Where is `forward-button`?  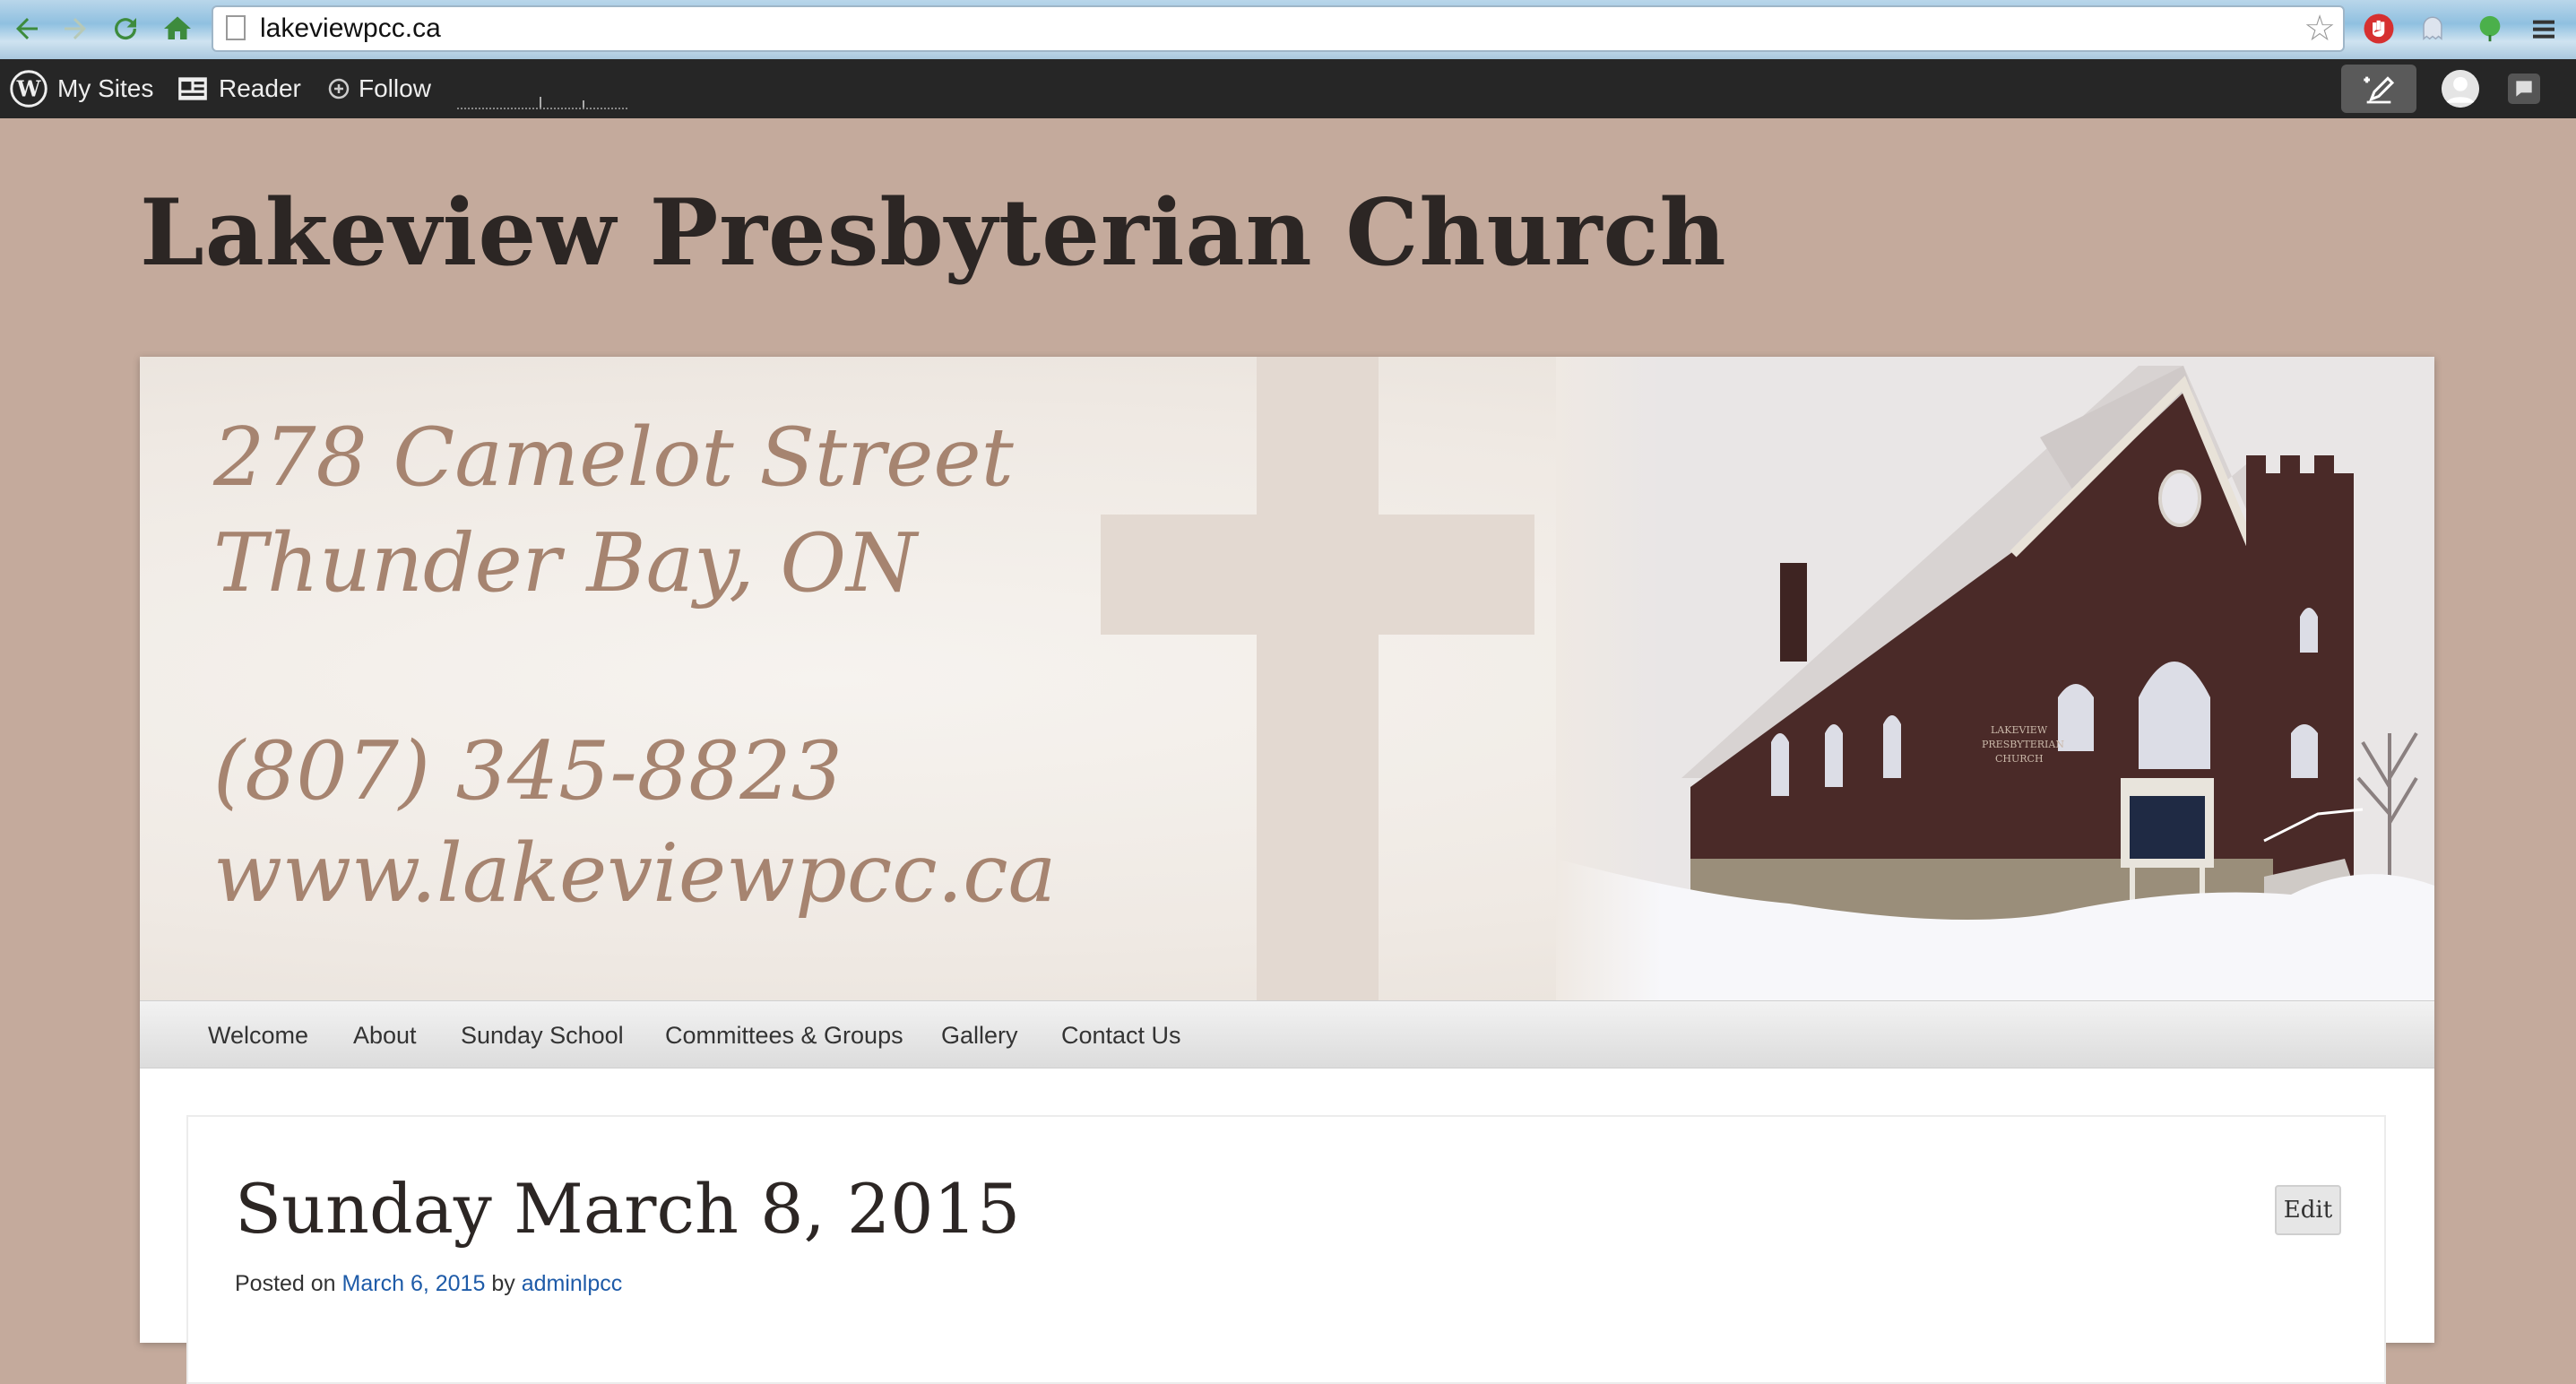
forward-button is located at coordinates (75, 28).